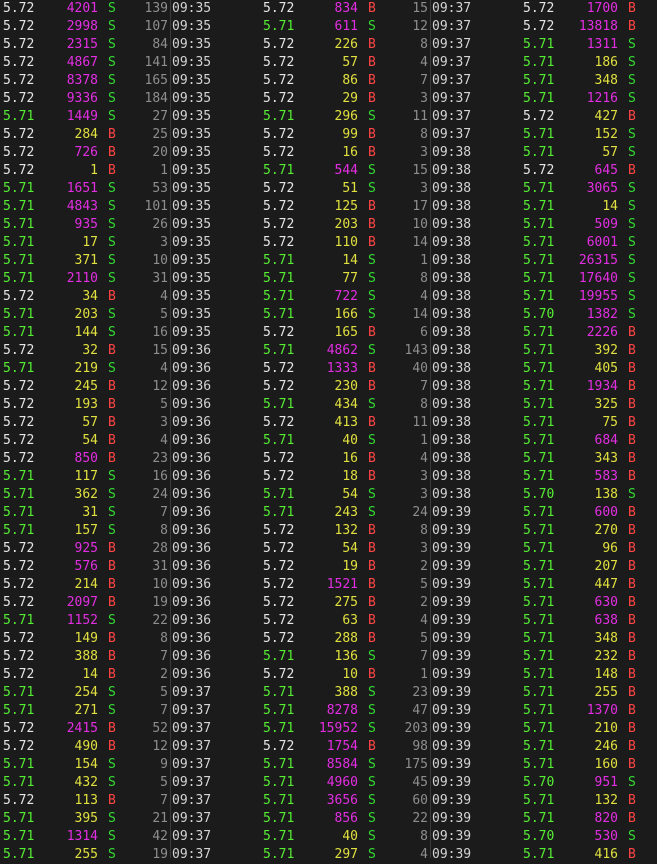 This screenshot has width=657, height=864. What do you see at coordinates (130, 639) in the screenshot?
I see `tick-row: 5.72 149 B 8 09:36` at bounding box center [130, 639].